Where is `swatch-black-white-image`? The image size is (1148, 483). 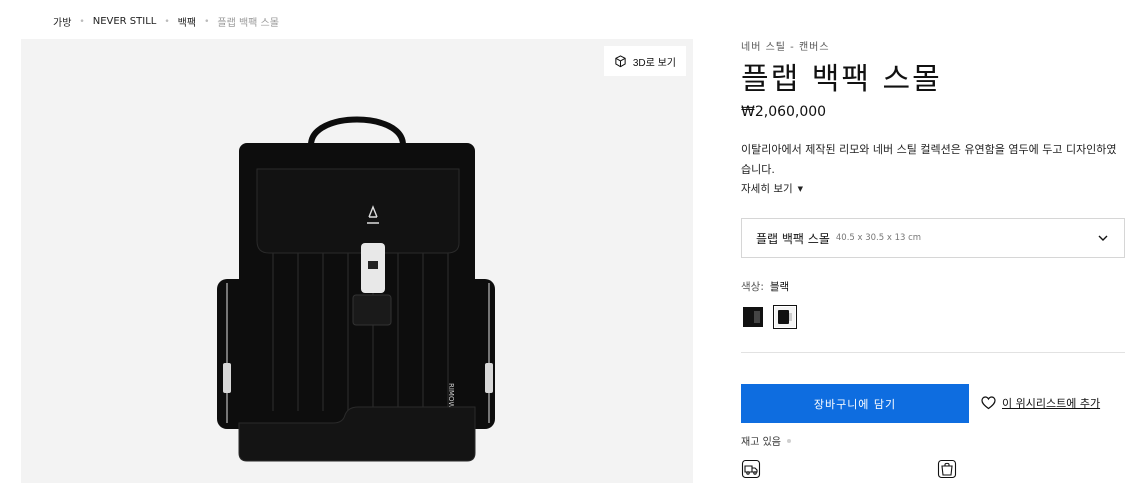 swatch-black-white-image is located at coordinates (785, 317).